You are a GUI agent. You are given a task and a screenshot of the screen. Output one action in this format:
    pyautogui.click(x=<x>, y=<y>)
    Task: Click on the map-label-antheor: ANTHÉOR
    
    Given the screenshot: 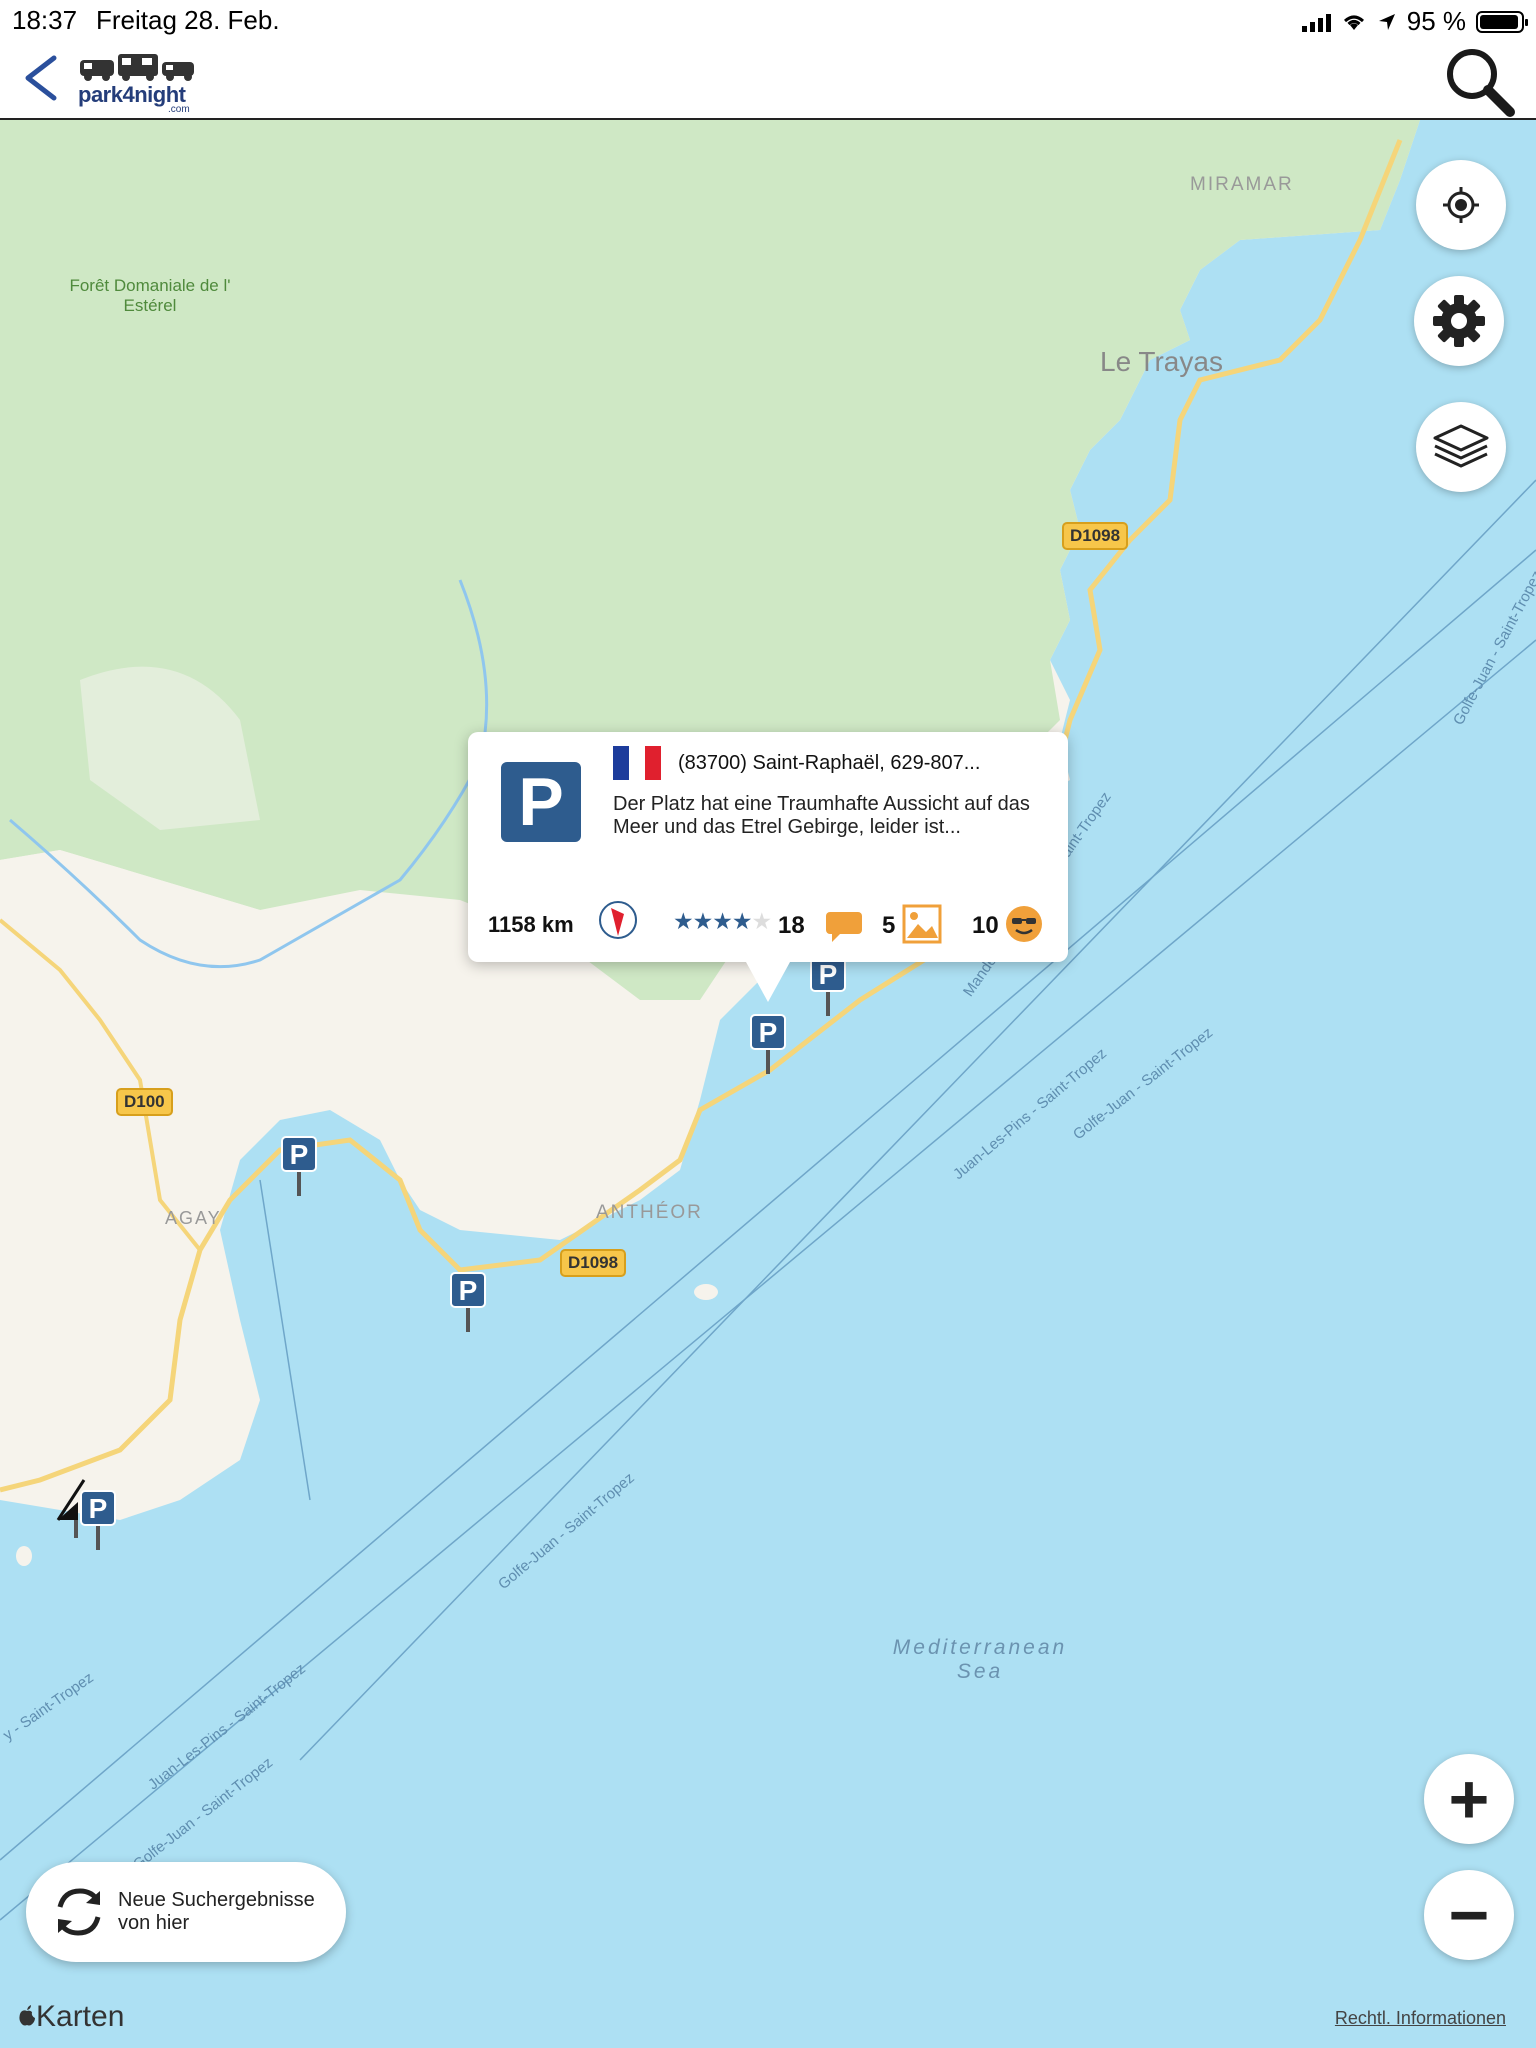 What is the action you would take?
    pyautogui.click(x=649, y=1212)
    